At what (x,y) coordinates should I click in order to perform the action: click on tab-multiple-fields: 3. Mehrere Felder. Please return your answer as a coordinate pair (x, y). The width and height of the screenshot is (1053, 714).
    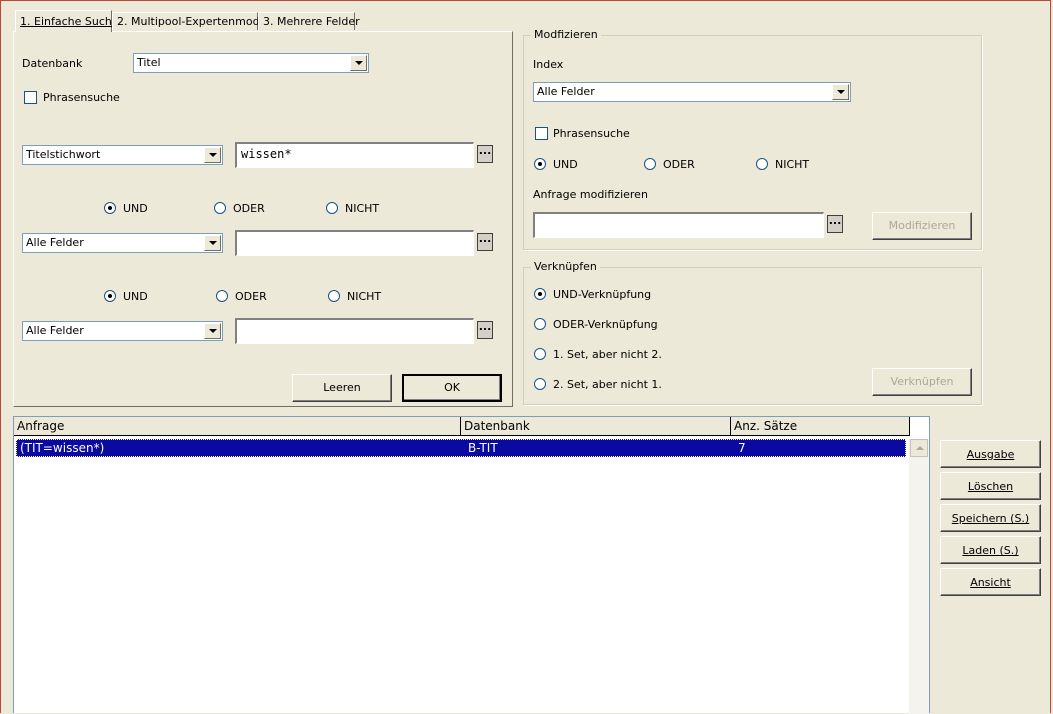
    Looking at the image, I should click on (309, 21).